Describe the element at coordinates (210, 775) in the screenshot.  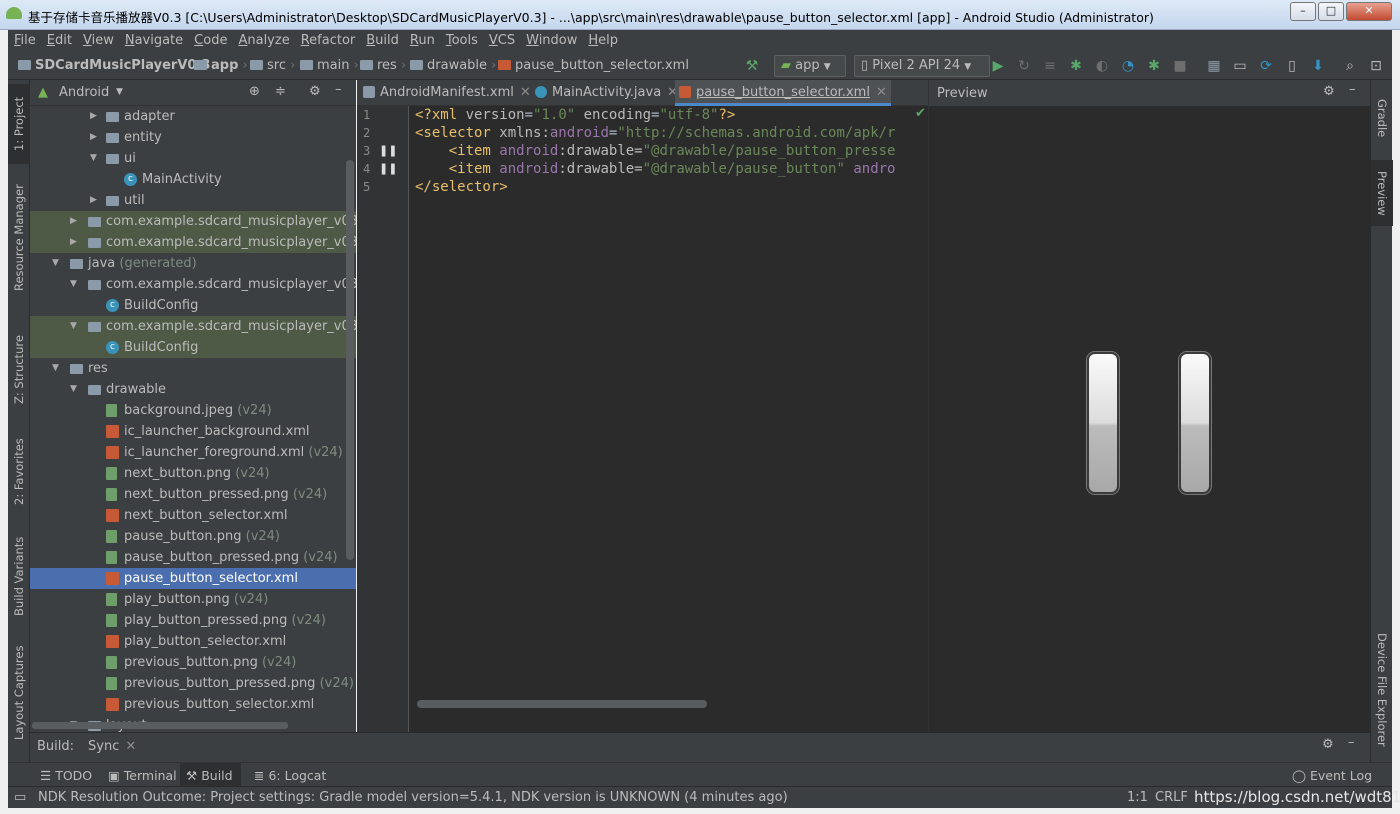
I see `tab-build: ⚒ Build` at that location.